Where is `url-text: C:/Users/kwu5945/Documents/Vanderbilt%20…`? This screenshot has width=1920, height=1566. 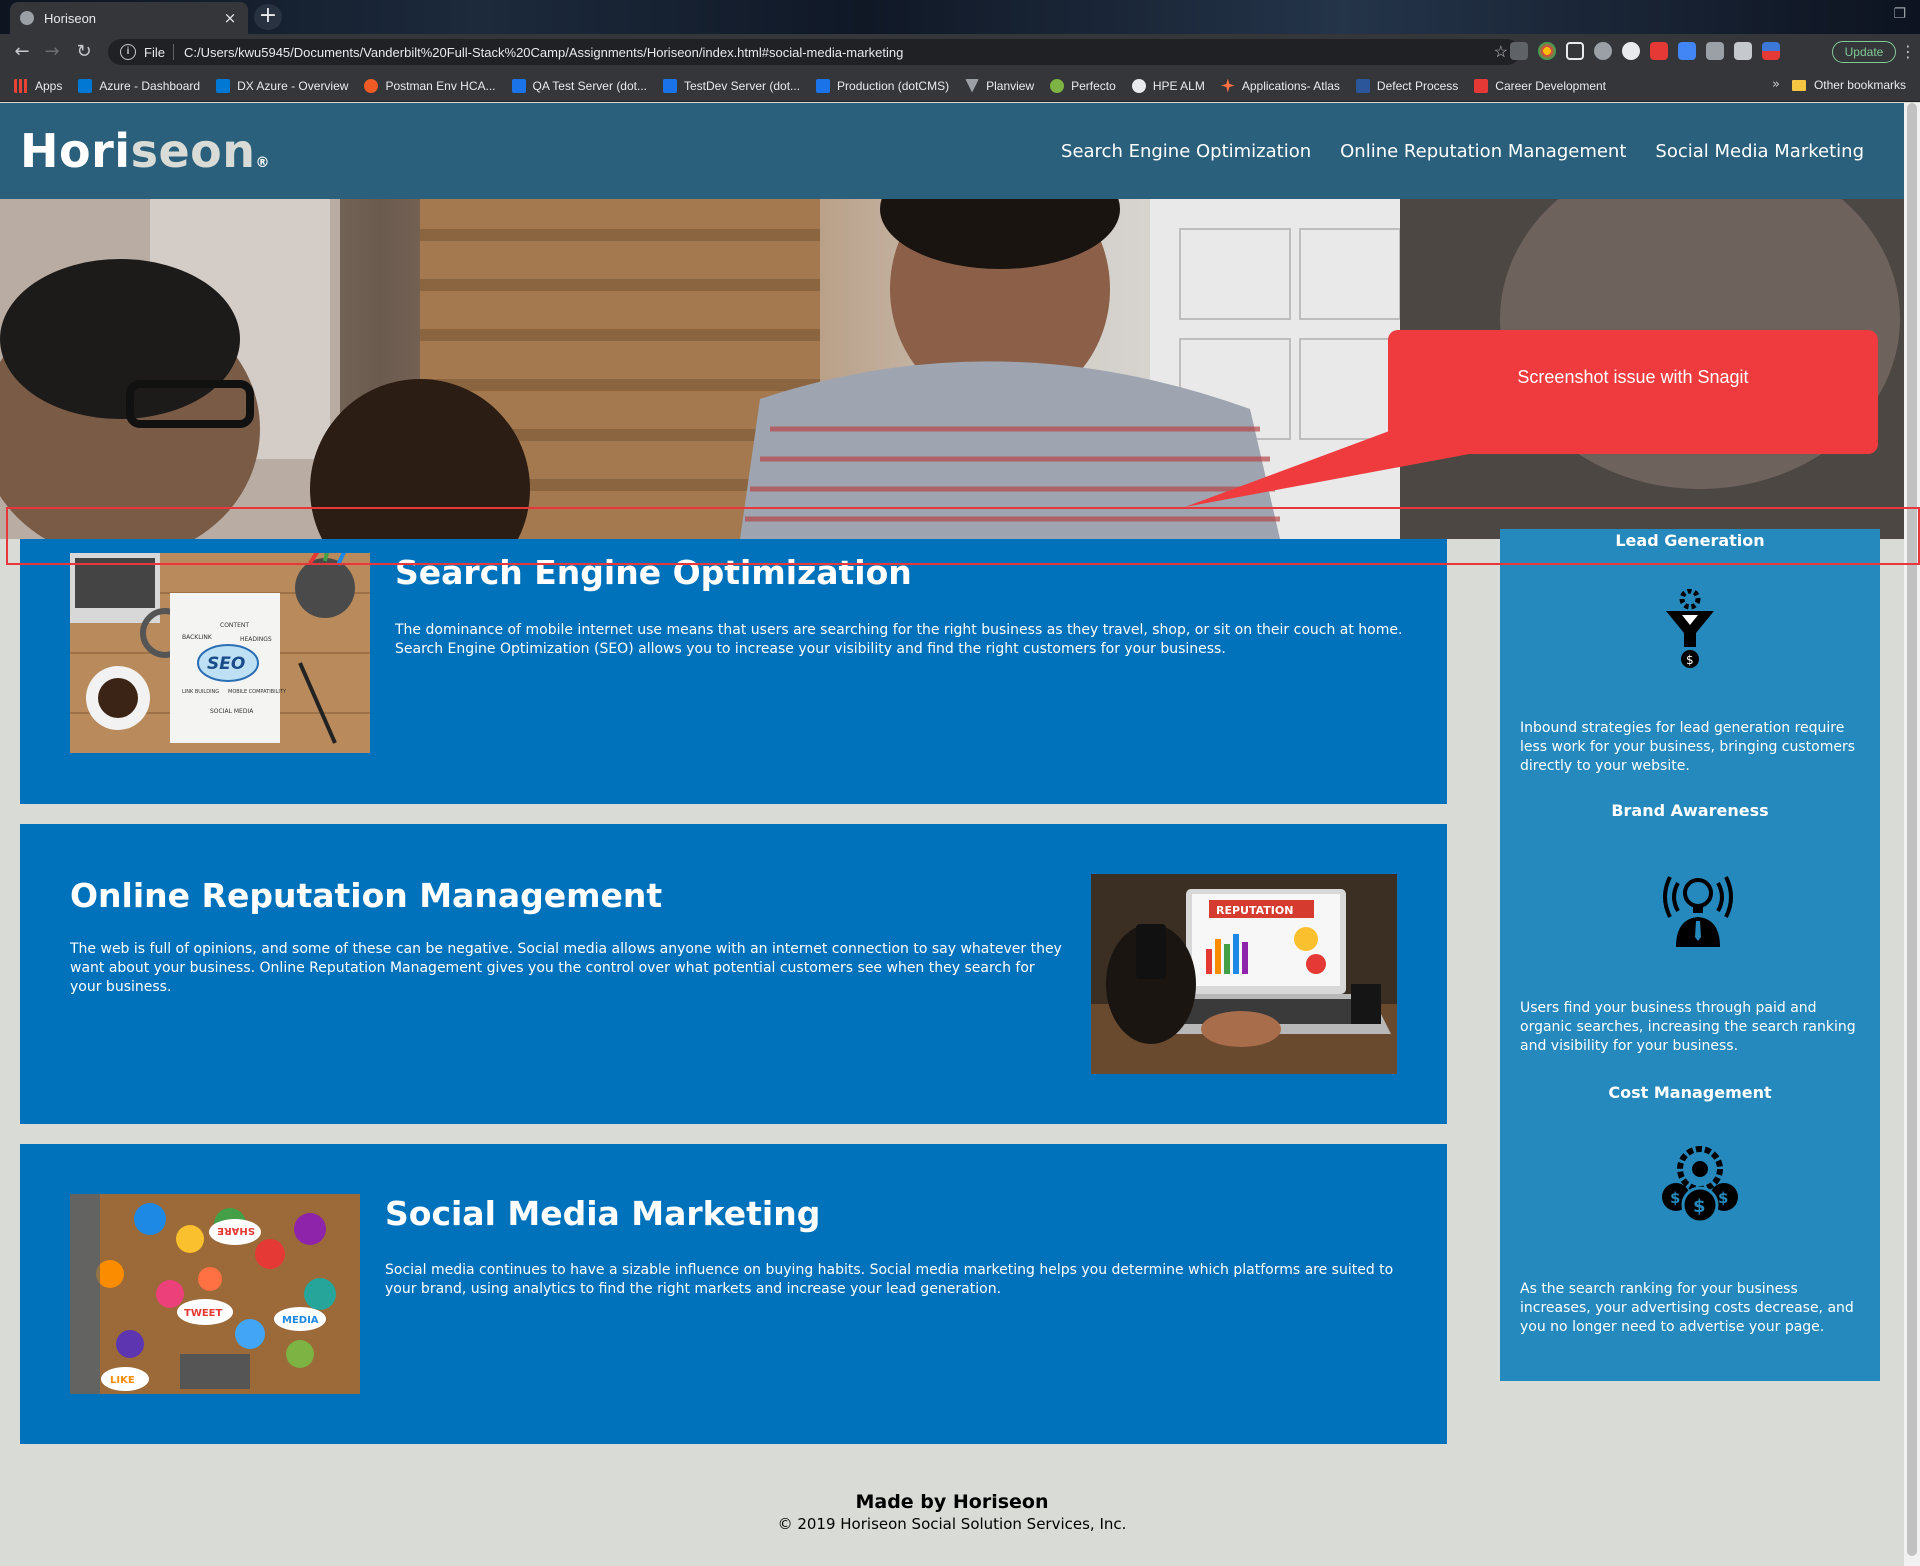 url-text: C:/Users/kwu5945/Documents/Vanderbilt%20… is located at coordinates (839, 52).